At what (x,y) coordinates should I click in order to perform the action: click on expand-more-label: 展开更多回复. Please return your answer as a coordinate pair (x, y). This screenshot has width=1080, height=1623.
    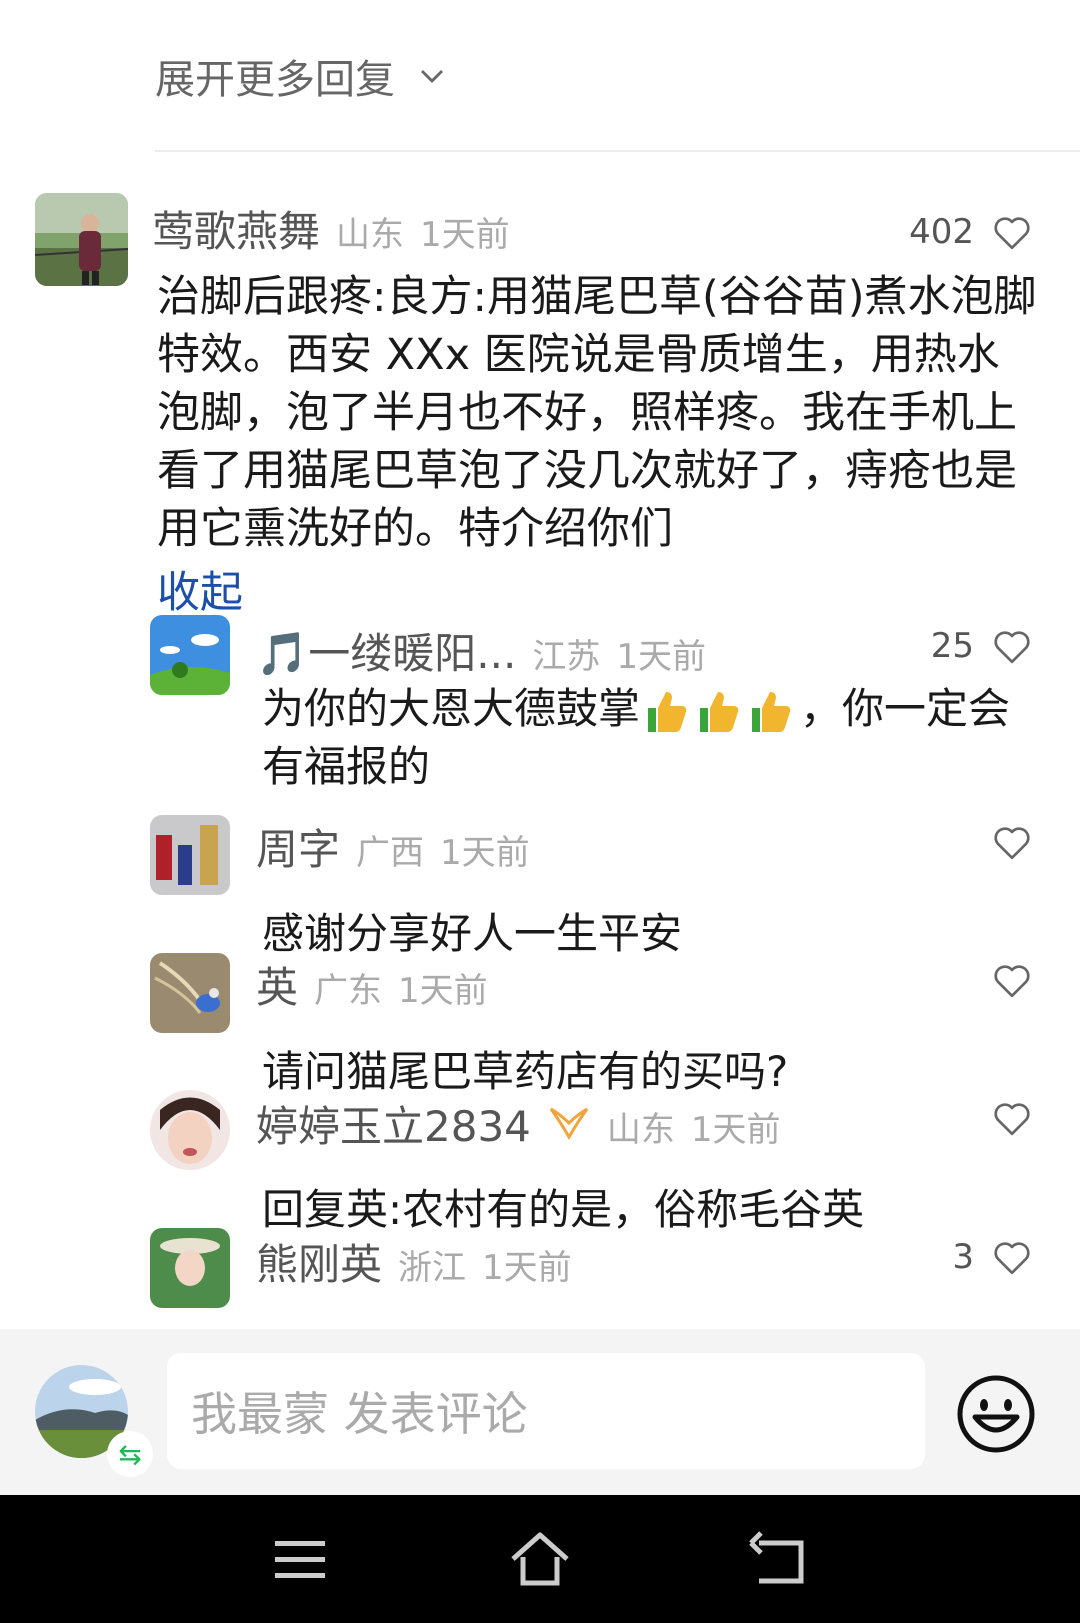
    Looking at the image, I should click on (275, 80).